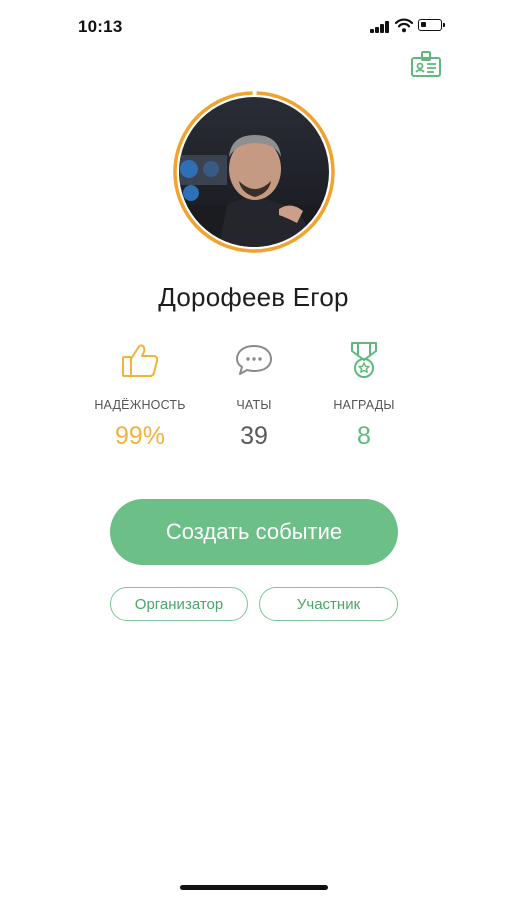 The width and height of the screenshot is (507, 900). What do you see at coordinates (364, 360) in the screenshot?
I see `medal-icon` at bounding box center [364, 360].